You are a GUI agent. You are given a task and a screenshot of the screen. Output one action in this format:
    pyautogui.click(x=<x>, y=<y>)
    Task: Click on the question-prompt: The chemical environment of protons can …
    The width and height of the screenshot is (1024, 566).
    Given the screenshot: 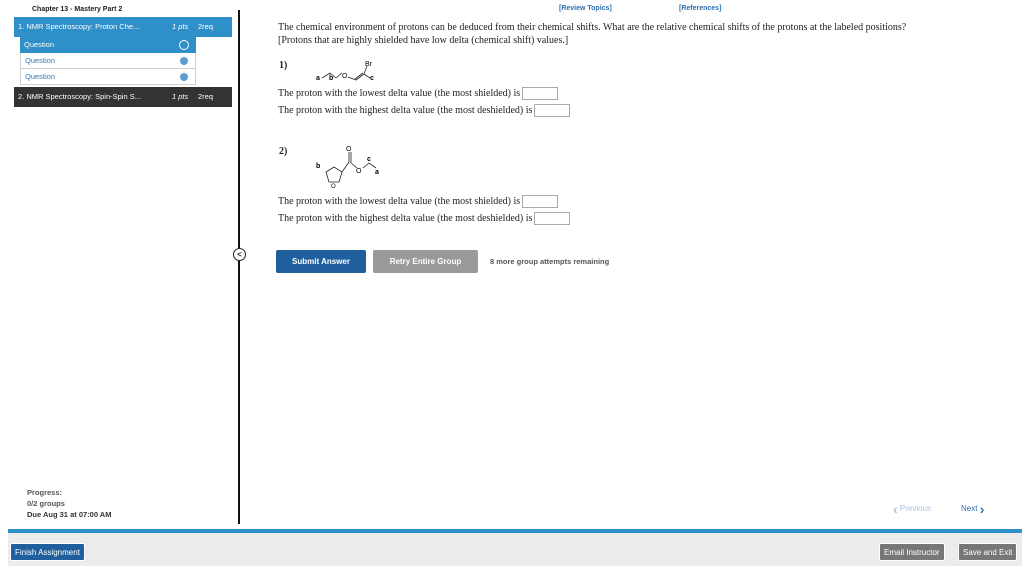 What is the action you would take?
    pyautogui.click(x=628, y=34)
    